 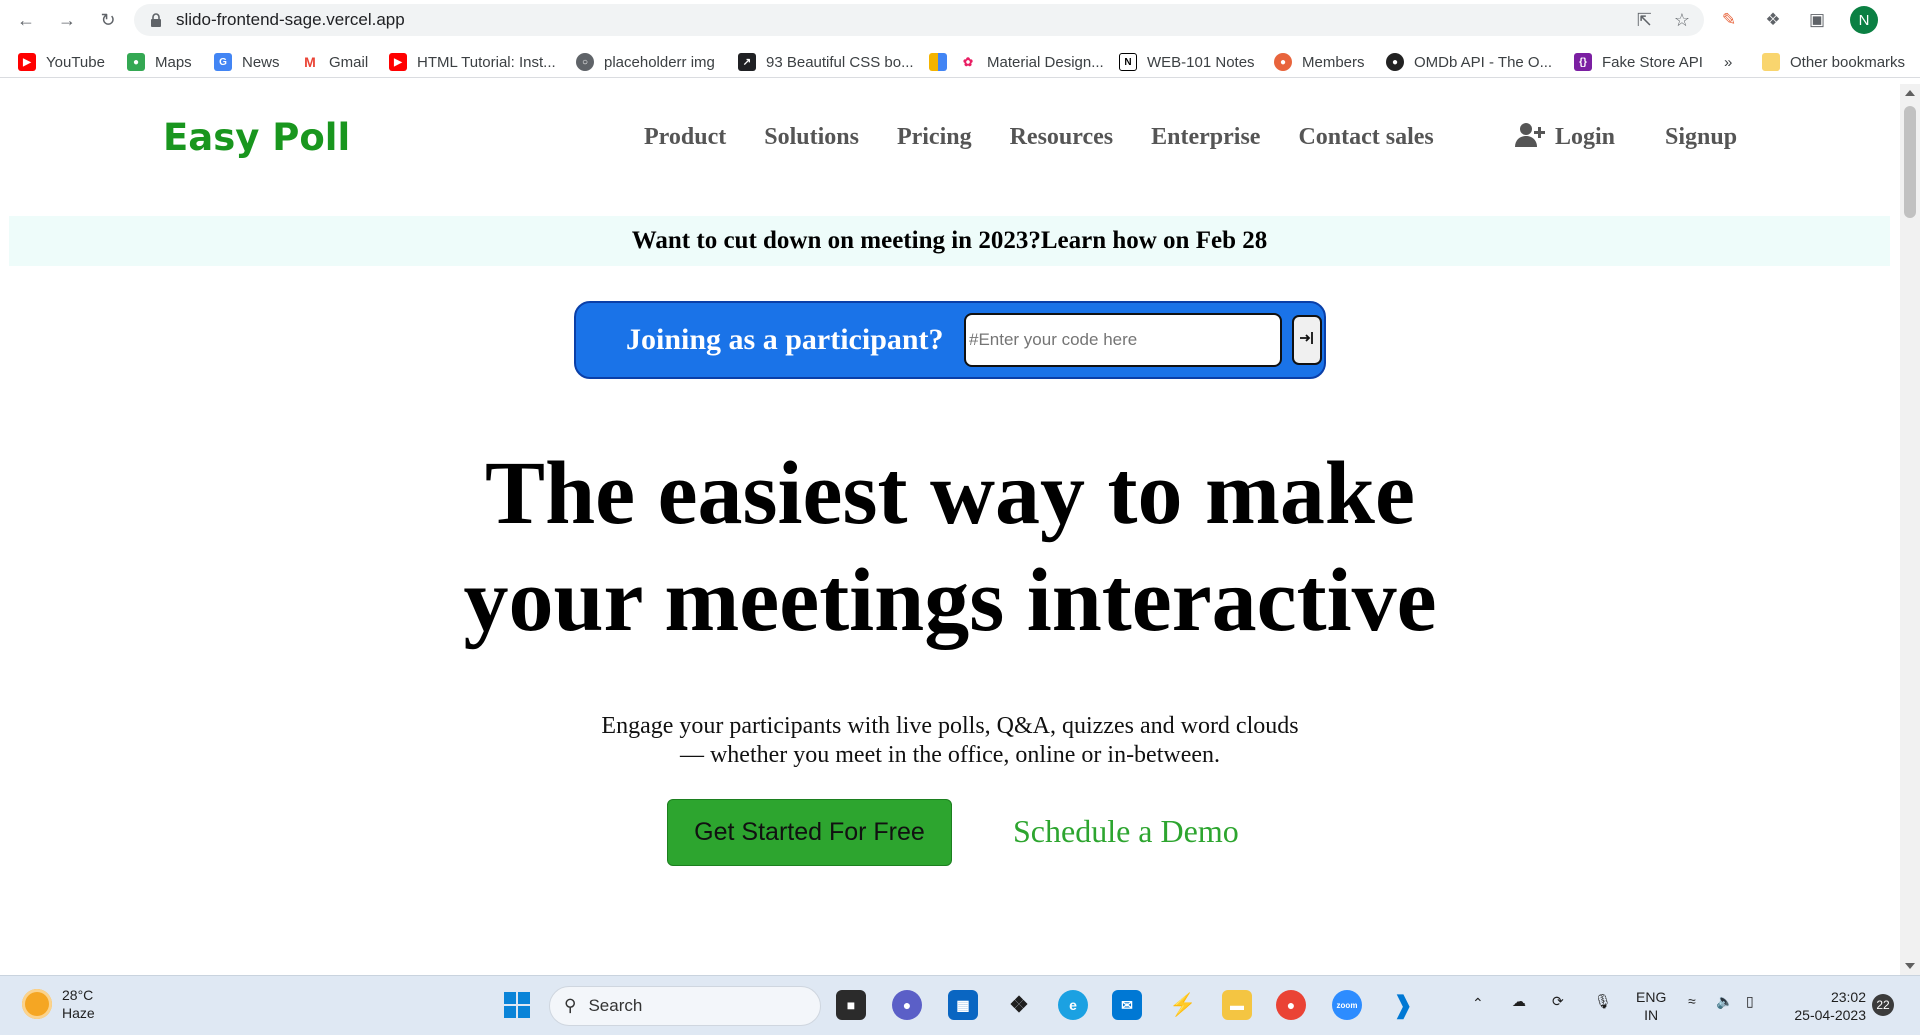 I want to click on mail-icon: ✉, so click(x=1127, y=1005).